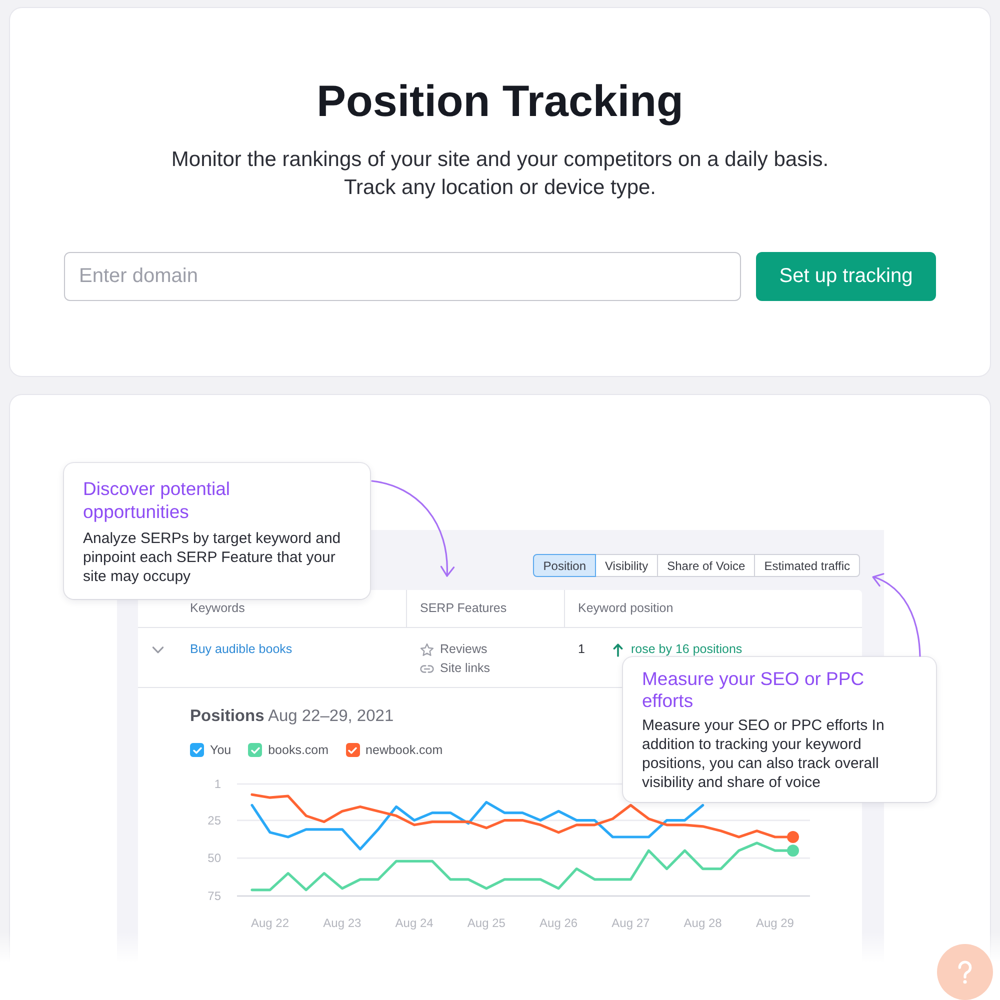 This screenshot has width=1000, height=1000. Describe the element at coordinates (631, 923) in the screenshot. I see `x-axis-label: Aug 27` at that location.